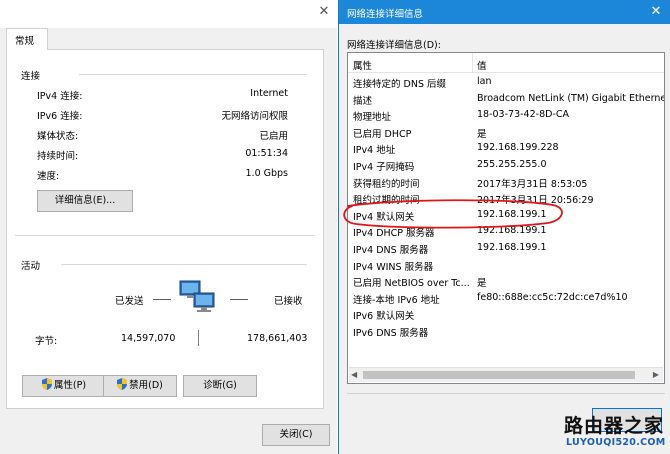 This screenshot has height=454, width=670. What do you see at coordinates (31, 76) in the screenshot?
I see `connection-section-title: 连接` at bounding box center [31, 76].